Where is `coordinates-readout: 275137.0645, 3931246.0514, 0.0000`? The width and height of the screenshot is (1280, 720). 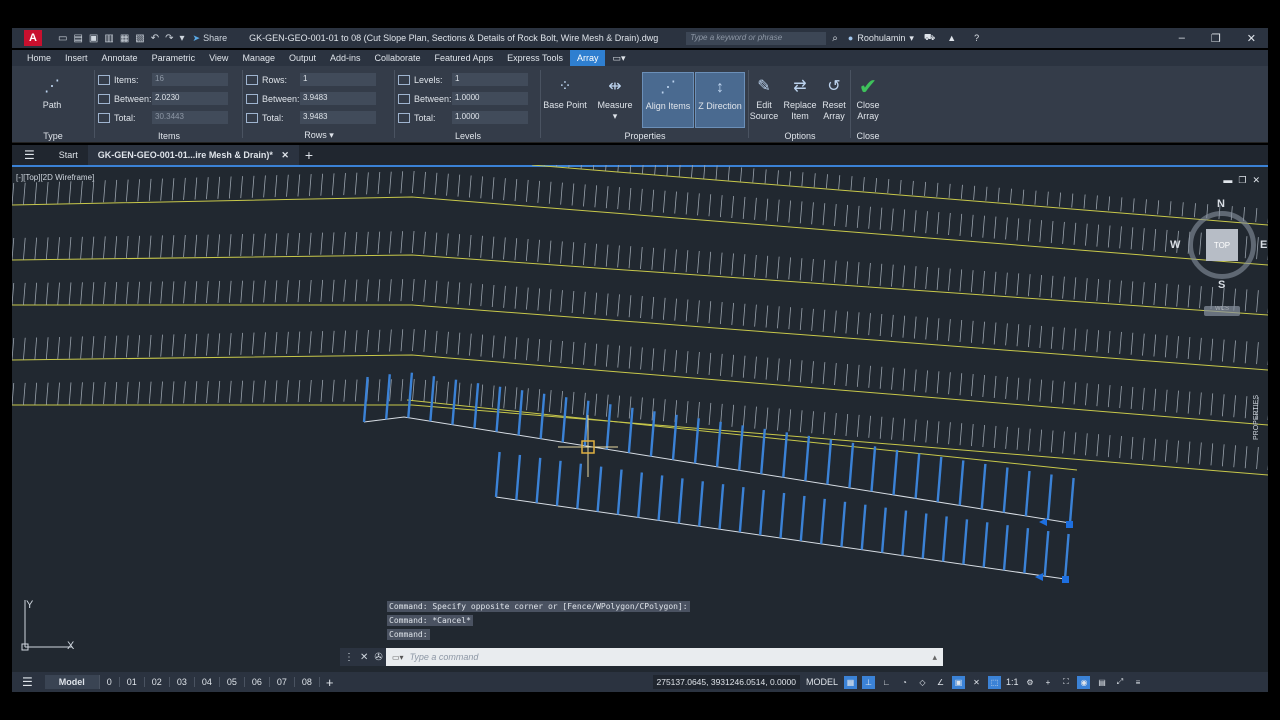 coordinates-readout: 275137.0645, 3931246.0514, 0.0000 is located at coordinates (726, 682).